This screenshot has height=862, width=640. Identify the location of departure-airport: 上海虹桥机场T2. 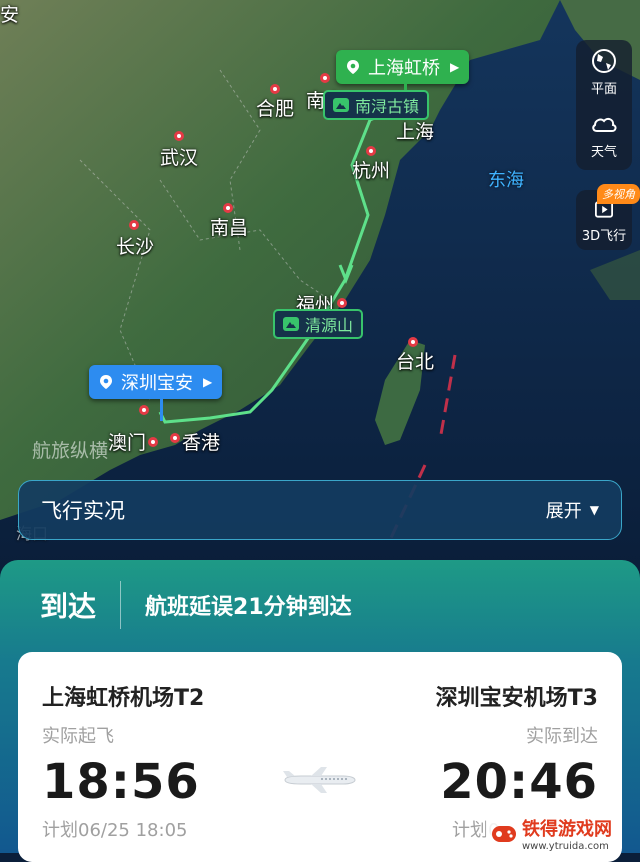
(123, 698).